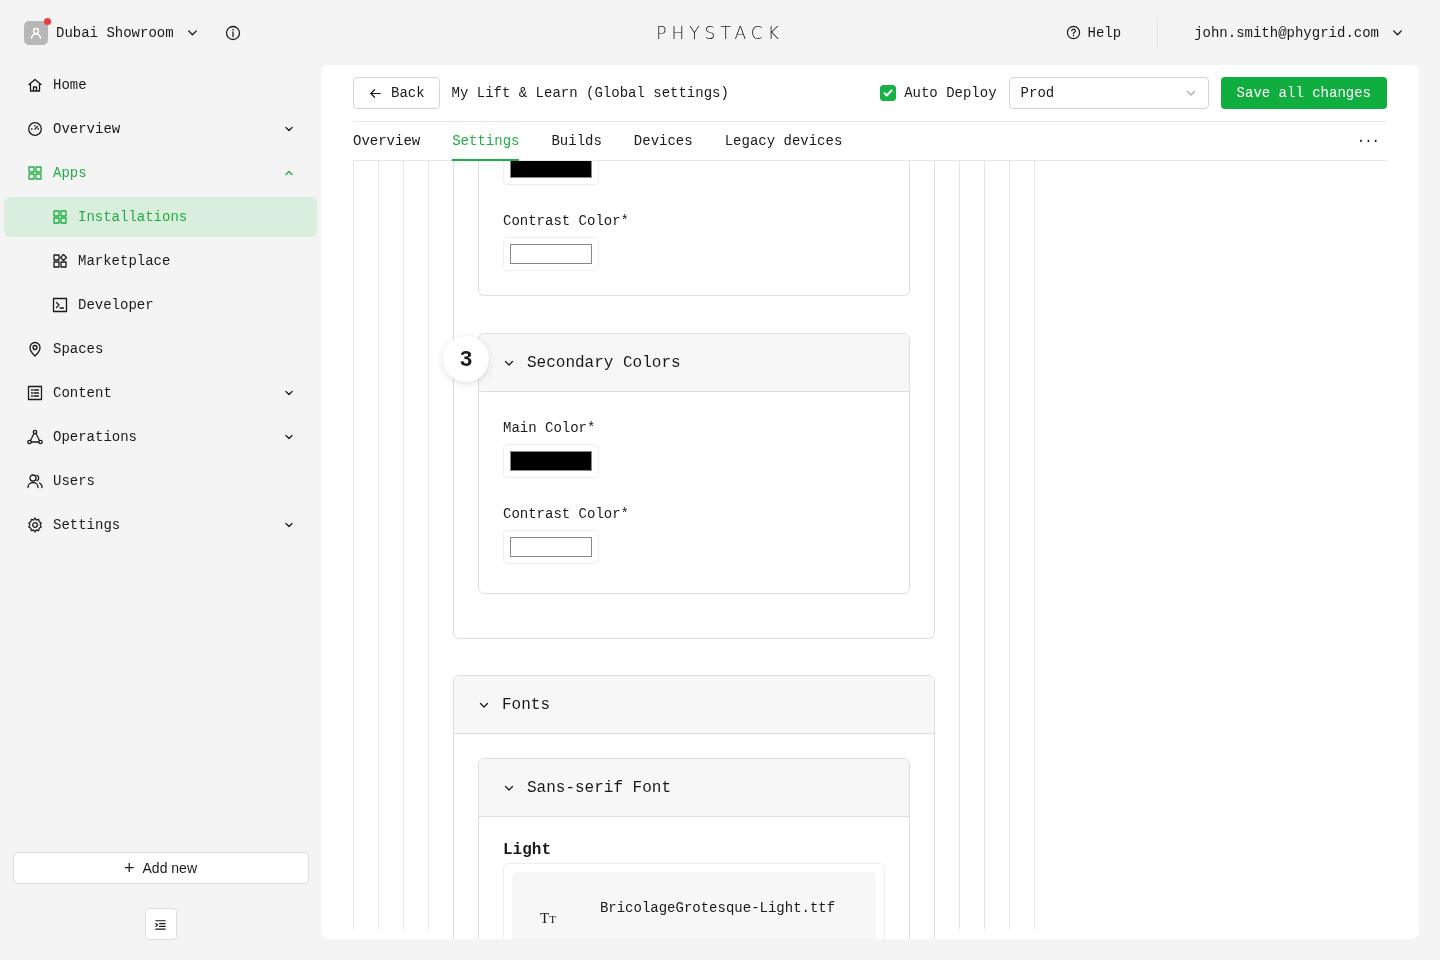 Image resolution: width=1440 pixels, height=960 pixels. I want to click on logo: PHYSTACK, so click(720, 32).